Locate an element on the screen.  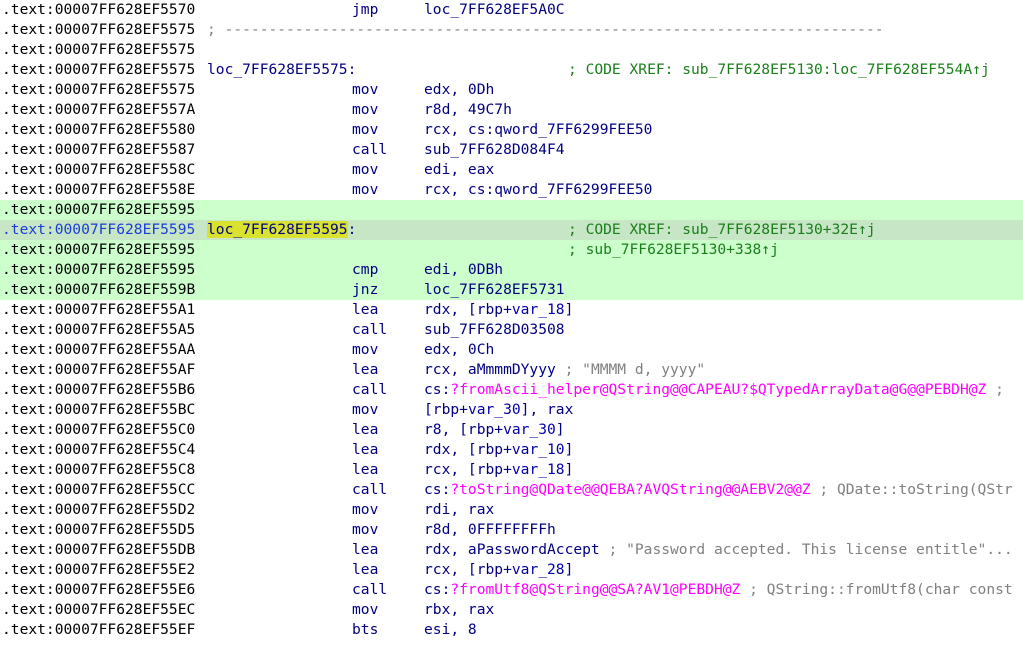
listing-line: .text:00007FF628EF5575 is located at coordinates (511, 50).